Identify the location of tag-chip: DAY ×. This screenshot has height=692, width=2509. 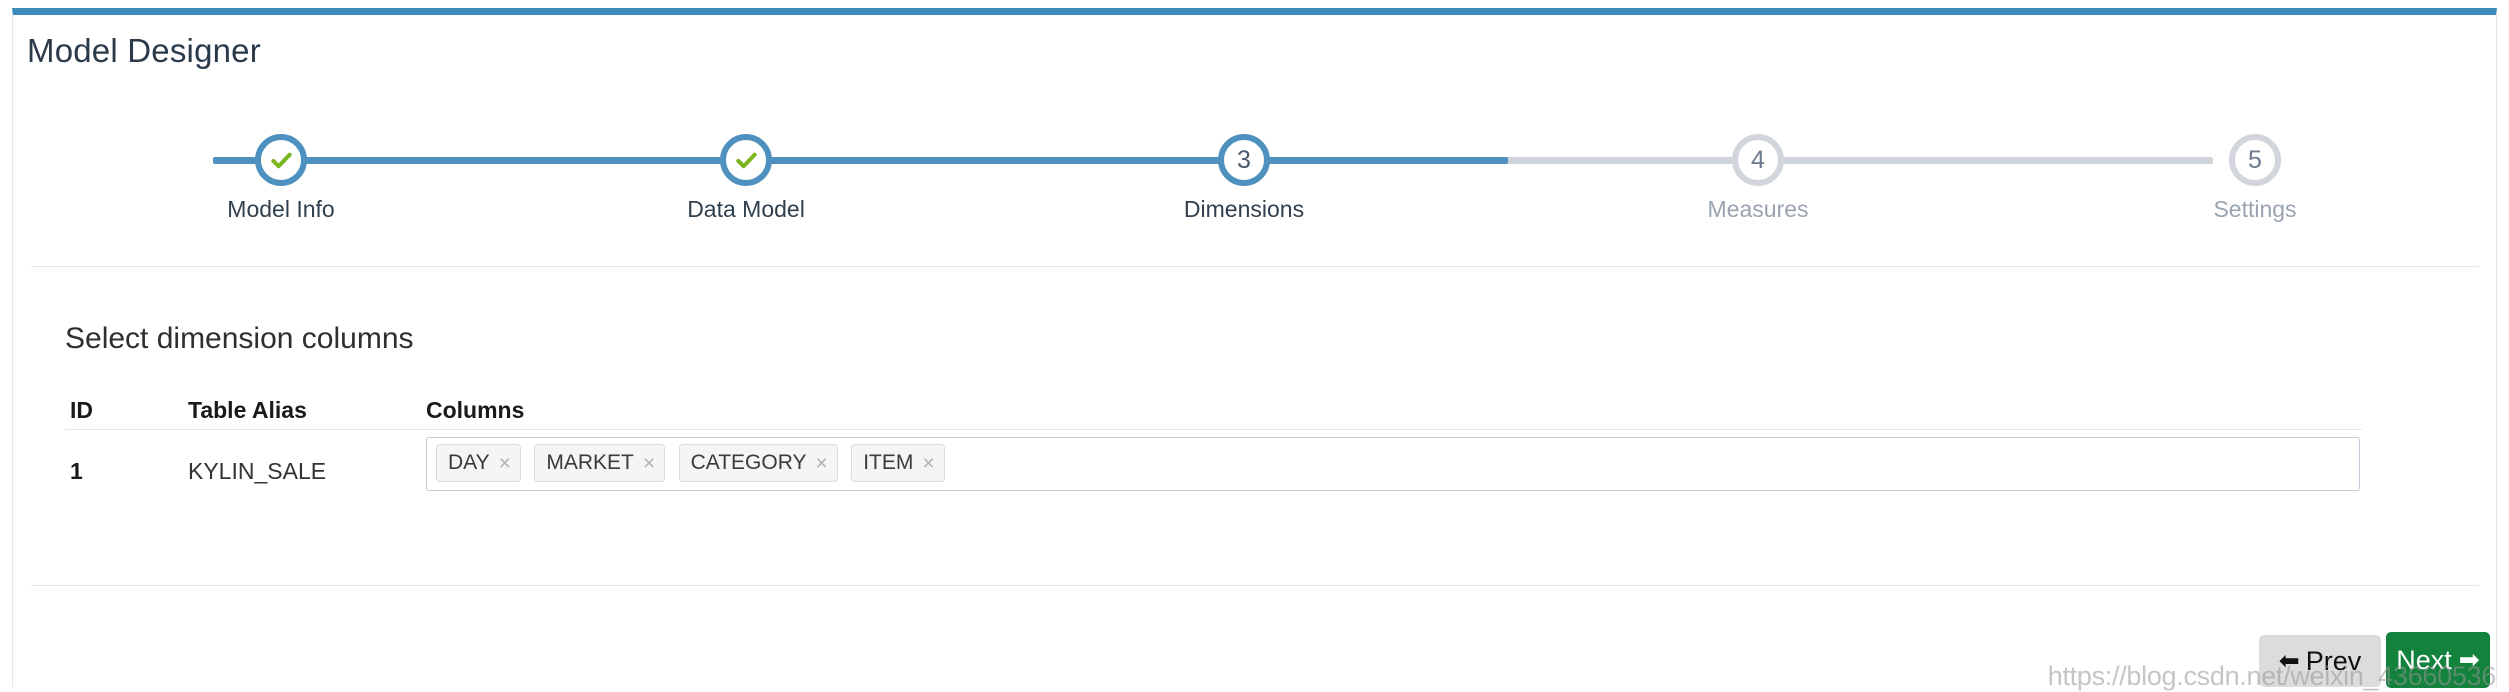
(478, 463).